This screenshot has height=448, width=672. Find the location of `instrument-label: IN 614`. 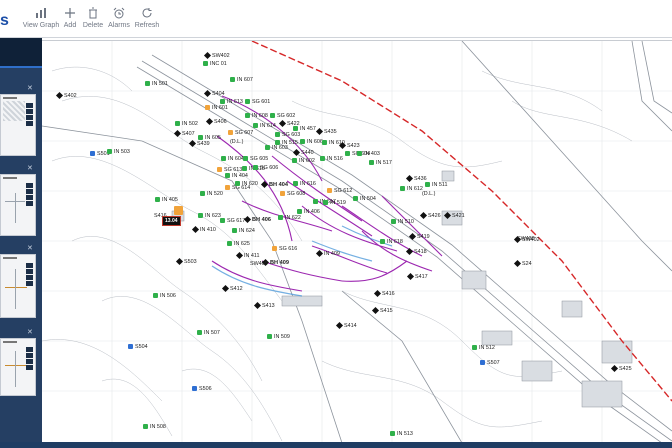

instrument-label: IN 614 is located at coordinates (268, 126).